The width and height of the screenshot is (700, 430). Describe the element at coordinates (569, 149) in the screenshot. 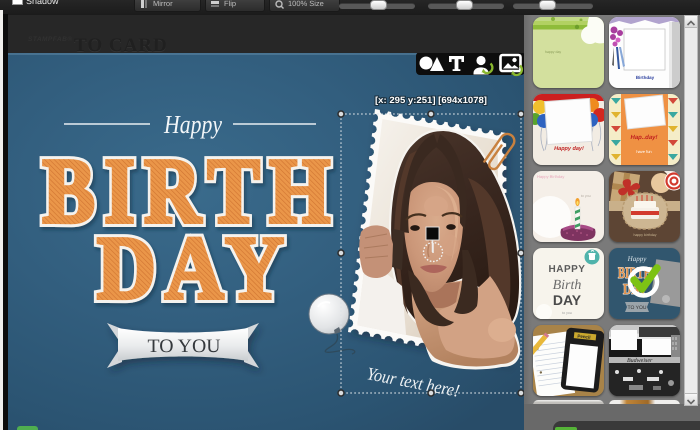

I see `svg-text: Happy day!` at that location.